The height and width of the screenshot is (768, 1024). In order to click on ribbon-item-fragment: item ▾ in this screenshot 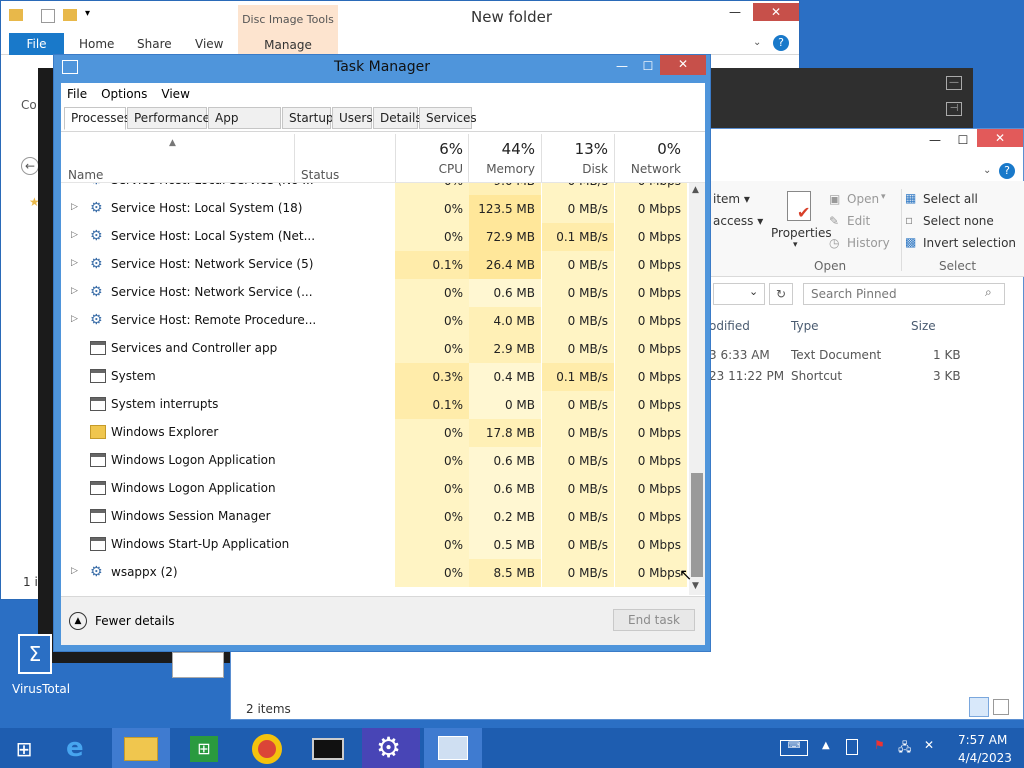, I will do `click(731, 199)`.